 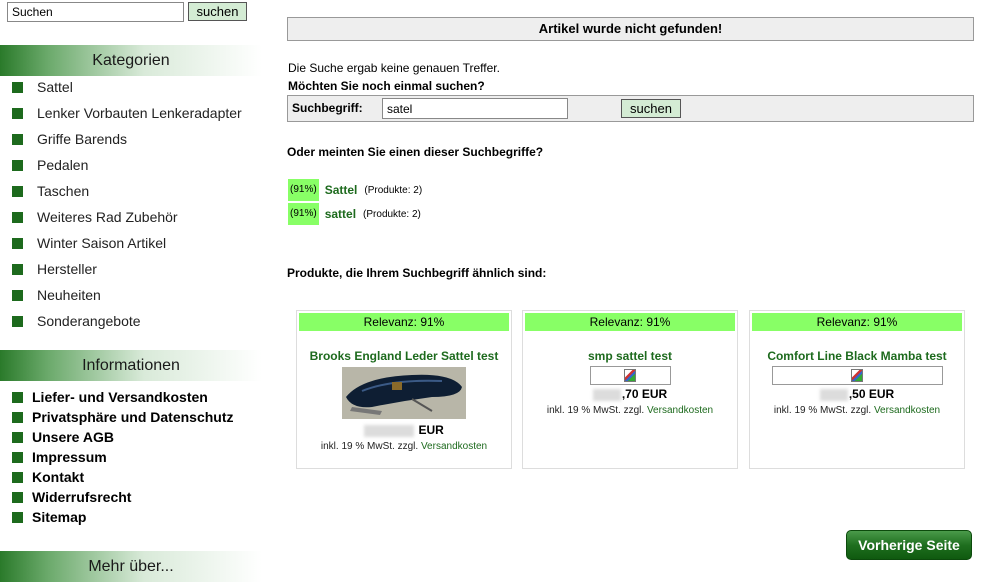 What do you see at coordinates (386, 86) in the screenshot?
I see `search-again-text: Möchten Sie noch einmal suchen?` at bounding box center [386, 86].